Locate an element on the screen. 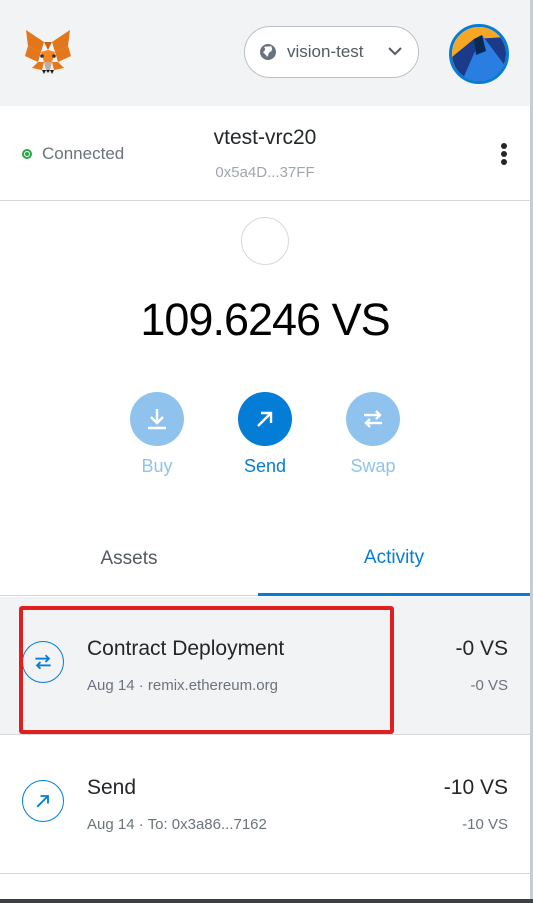 The width and height of the screenshot is (533, 903). transaction-title: Contract Deployment is located at coordinates (186, 648).